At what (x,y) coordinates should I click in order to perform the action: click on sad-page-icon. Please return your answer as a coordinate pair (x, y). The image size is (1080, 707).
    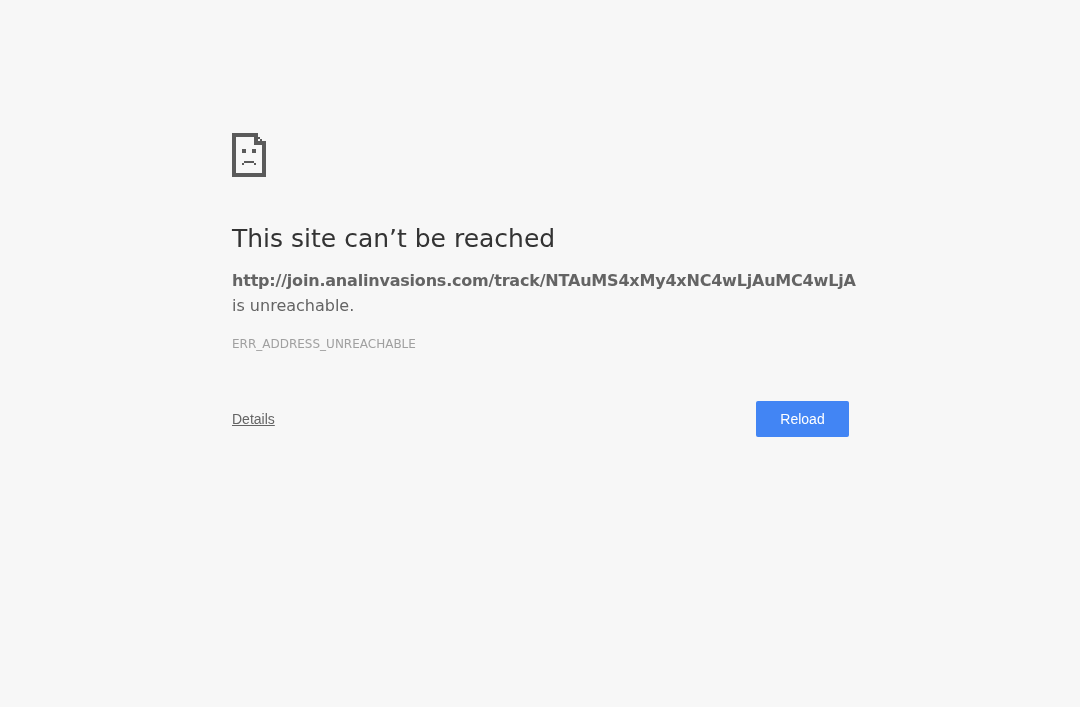
    Looking at the image, I should click on (249, 155).